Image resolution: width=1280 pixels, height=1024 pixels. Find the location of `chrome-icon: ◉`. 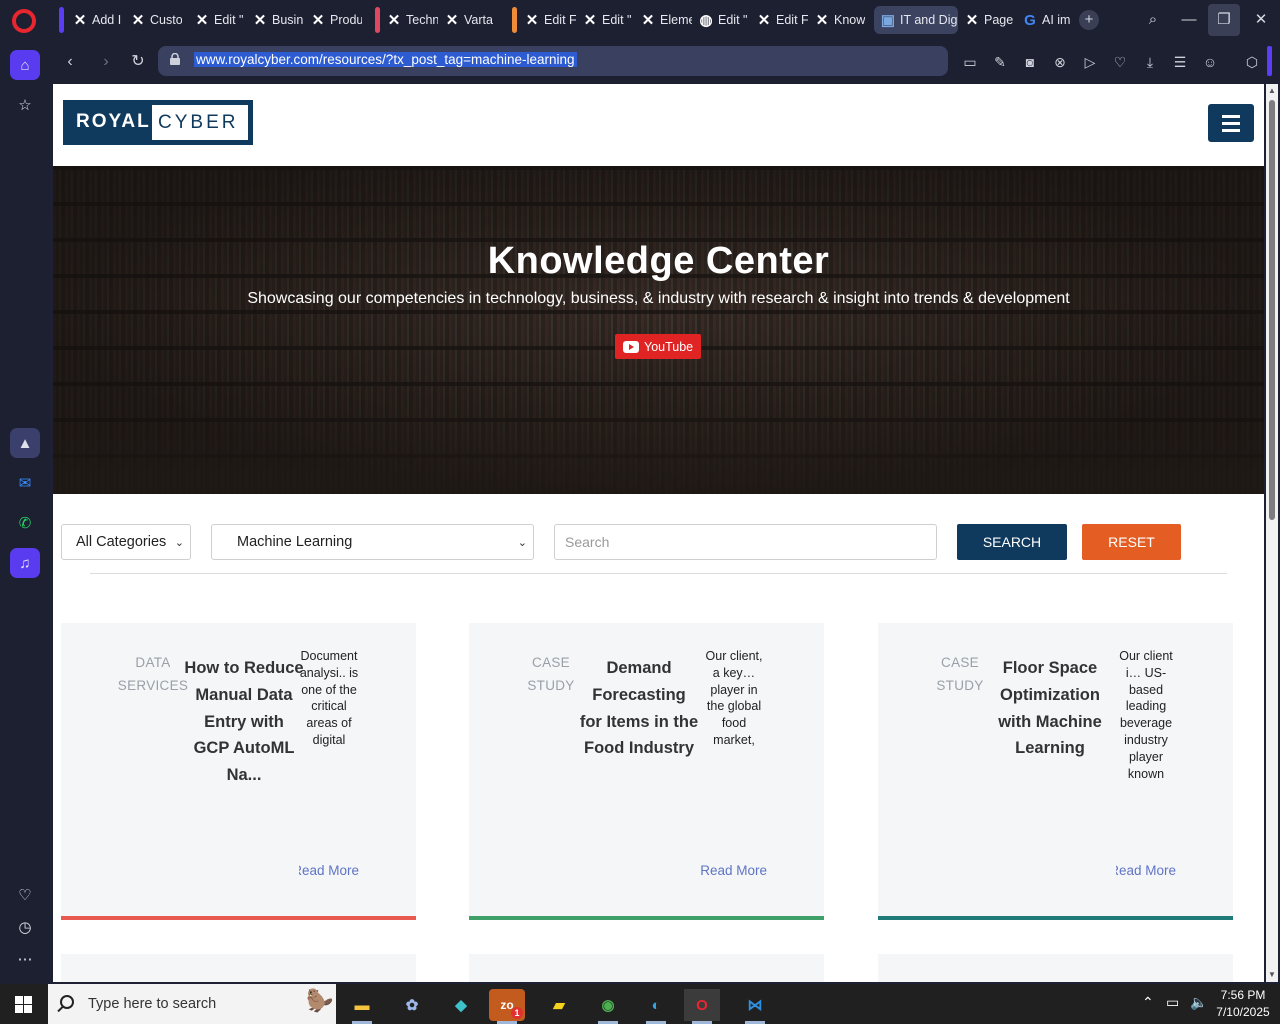

chrome-icon: ◉ is located at coordinates (608, 1006).